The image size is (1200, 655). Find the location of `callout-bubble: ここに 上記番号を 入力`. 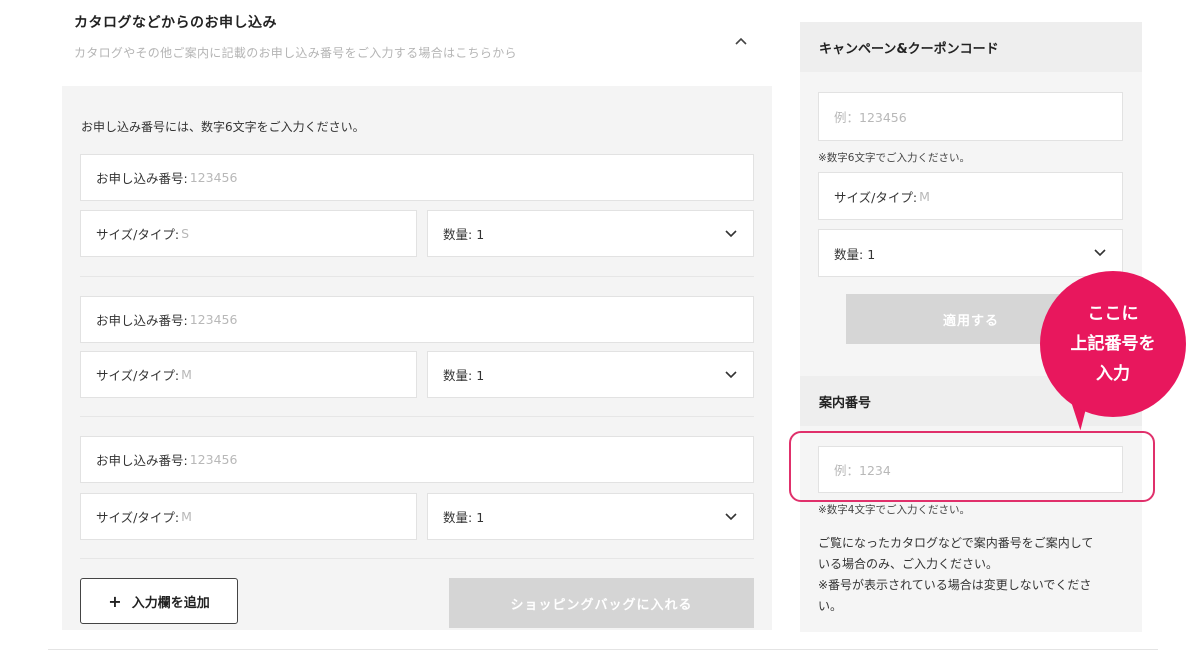

callout-bubble: ここに 上記番号を 入力 is located at coordinates (1113, 344).